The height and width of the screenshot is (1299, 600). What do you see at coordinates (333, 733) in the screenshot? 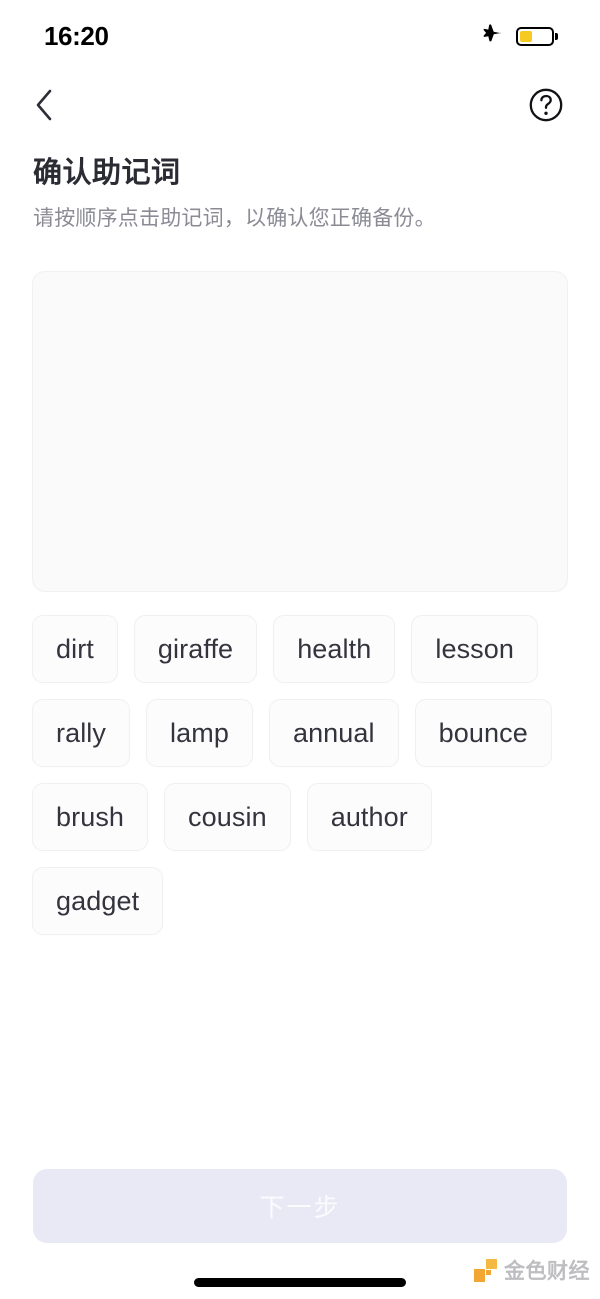
I see `word-chip: annual` at bounding box center [333, 733].